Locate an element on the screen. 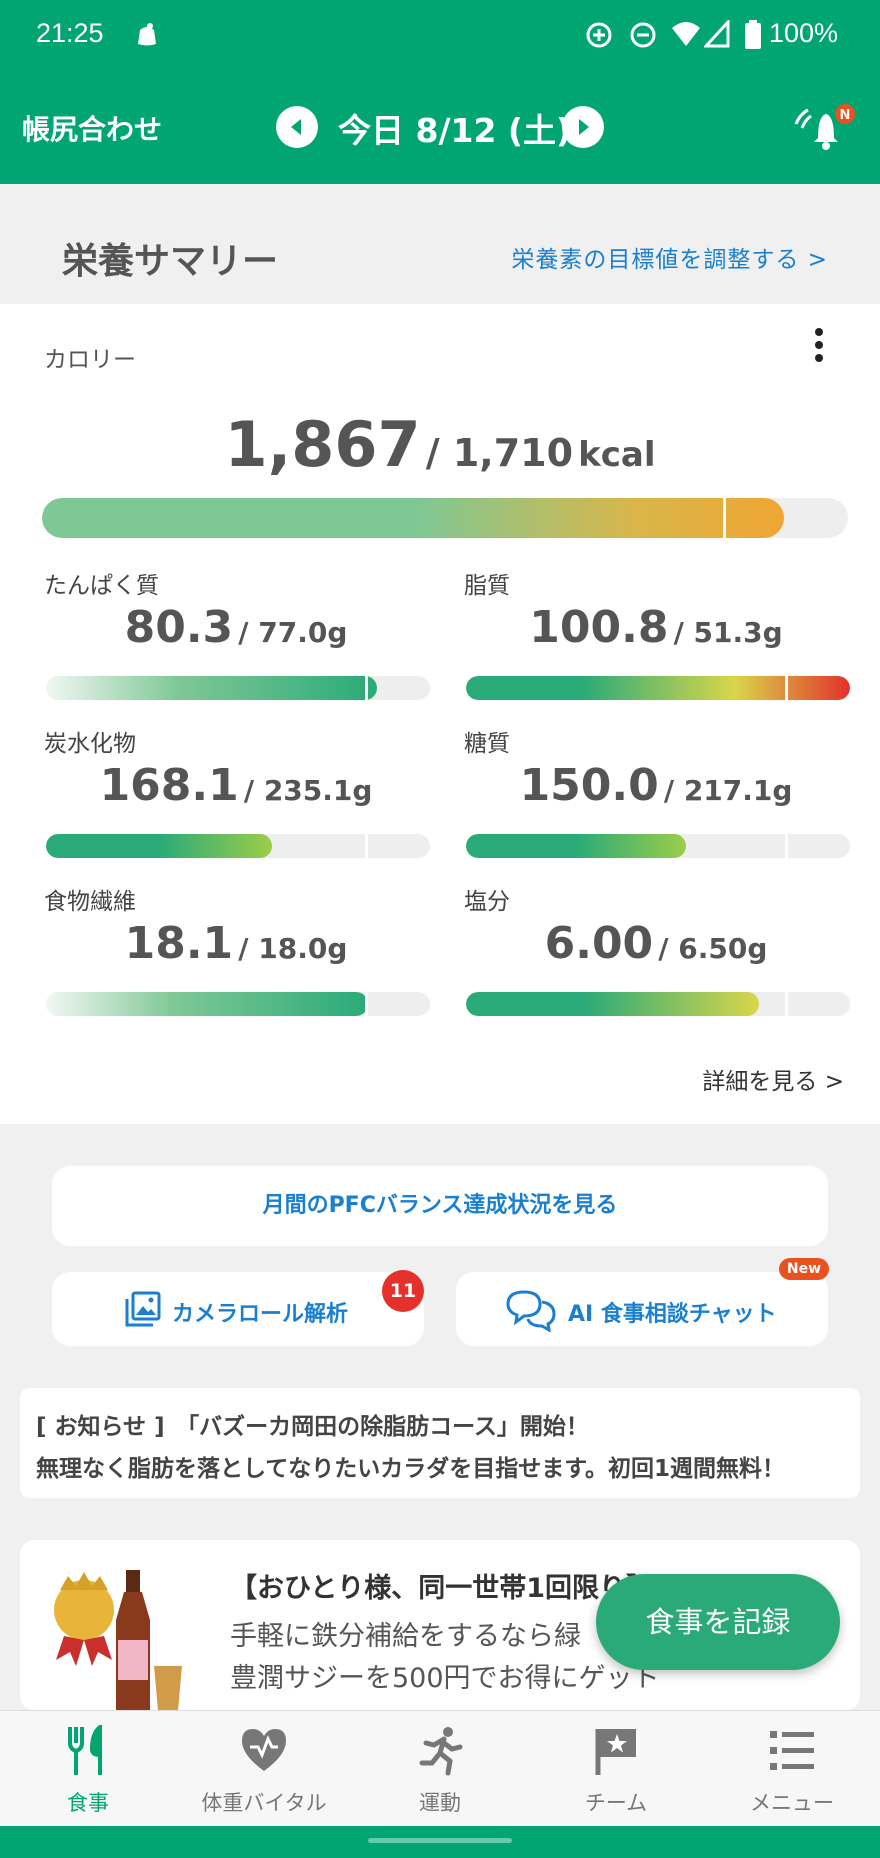 This screenshot has height=1858, width=880. status-bar: 21:25 100% is located at coordinates (440, 36).